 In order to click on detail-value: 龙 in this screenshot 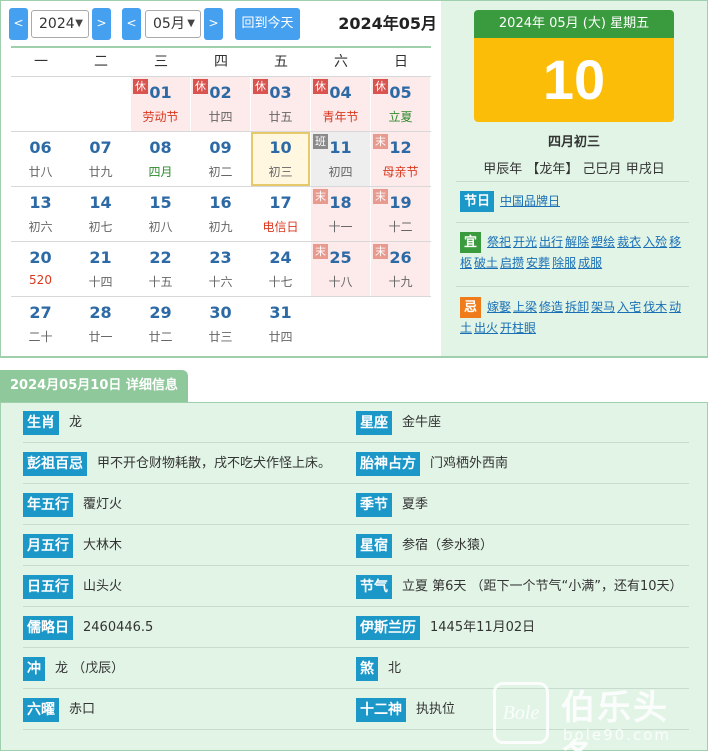, I will do `click(76, 422)`.